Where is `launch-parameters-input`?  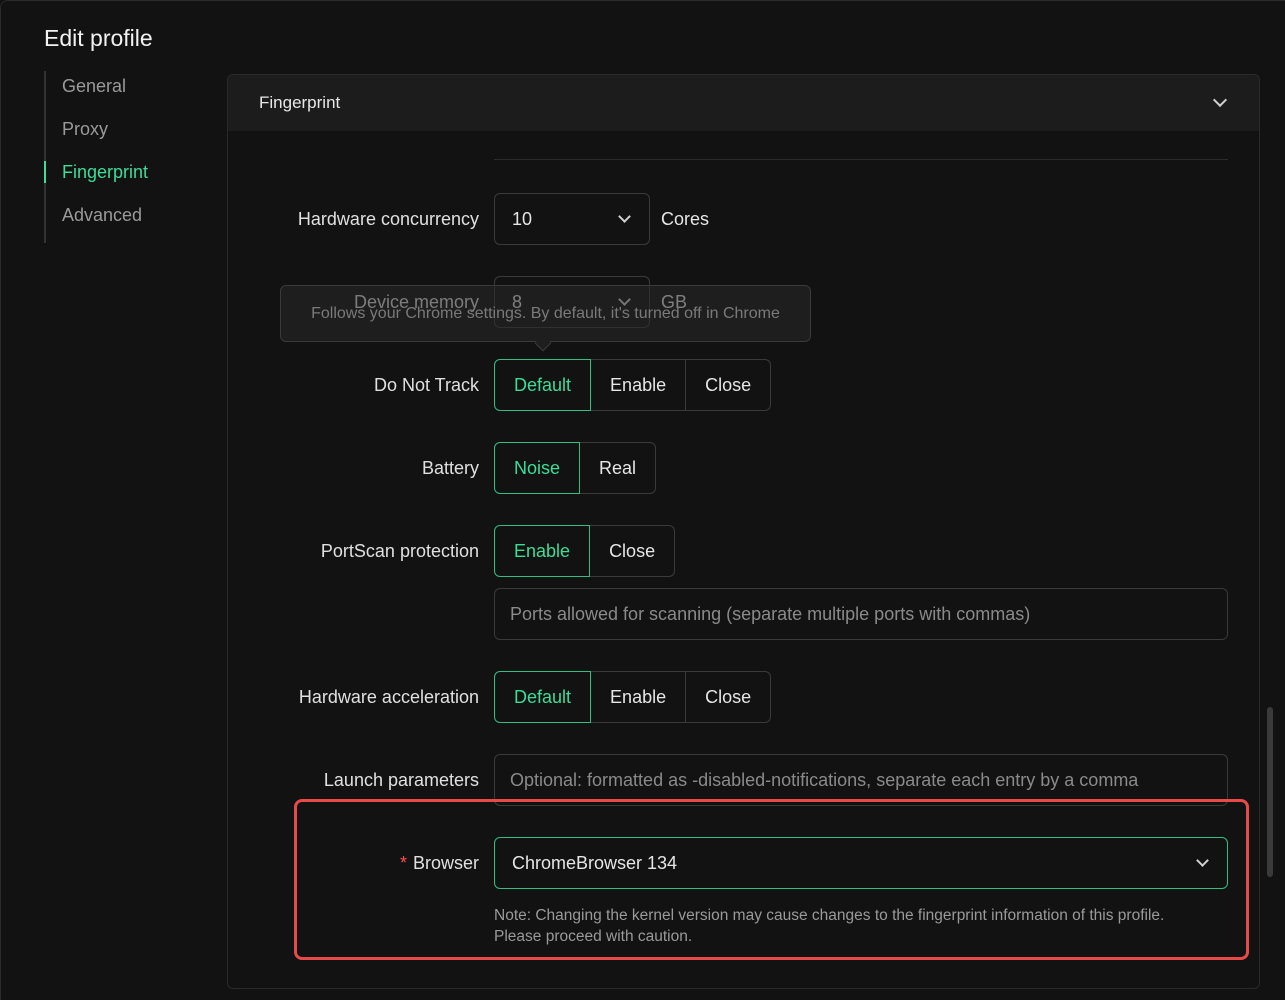
launch-parameters-input is located at coordinates (861, 780).